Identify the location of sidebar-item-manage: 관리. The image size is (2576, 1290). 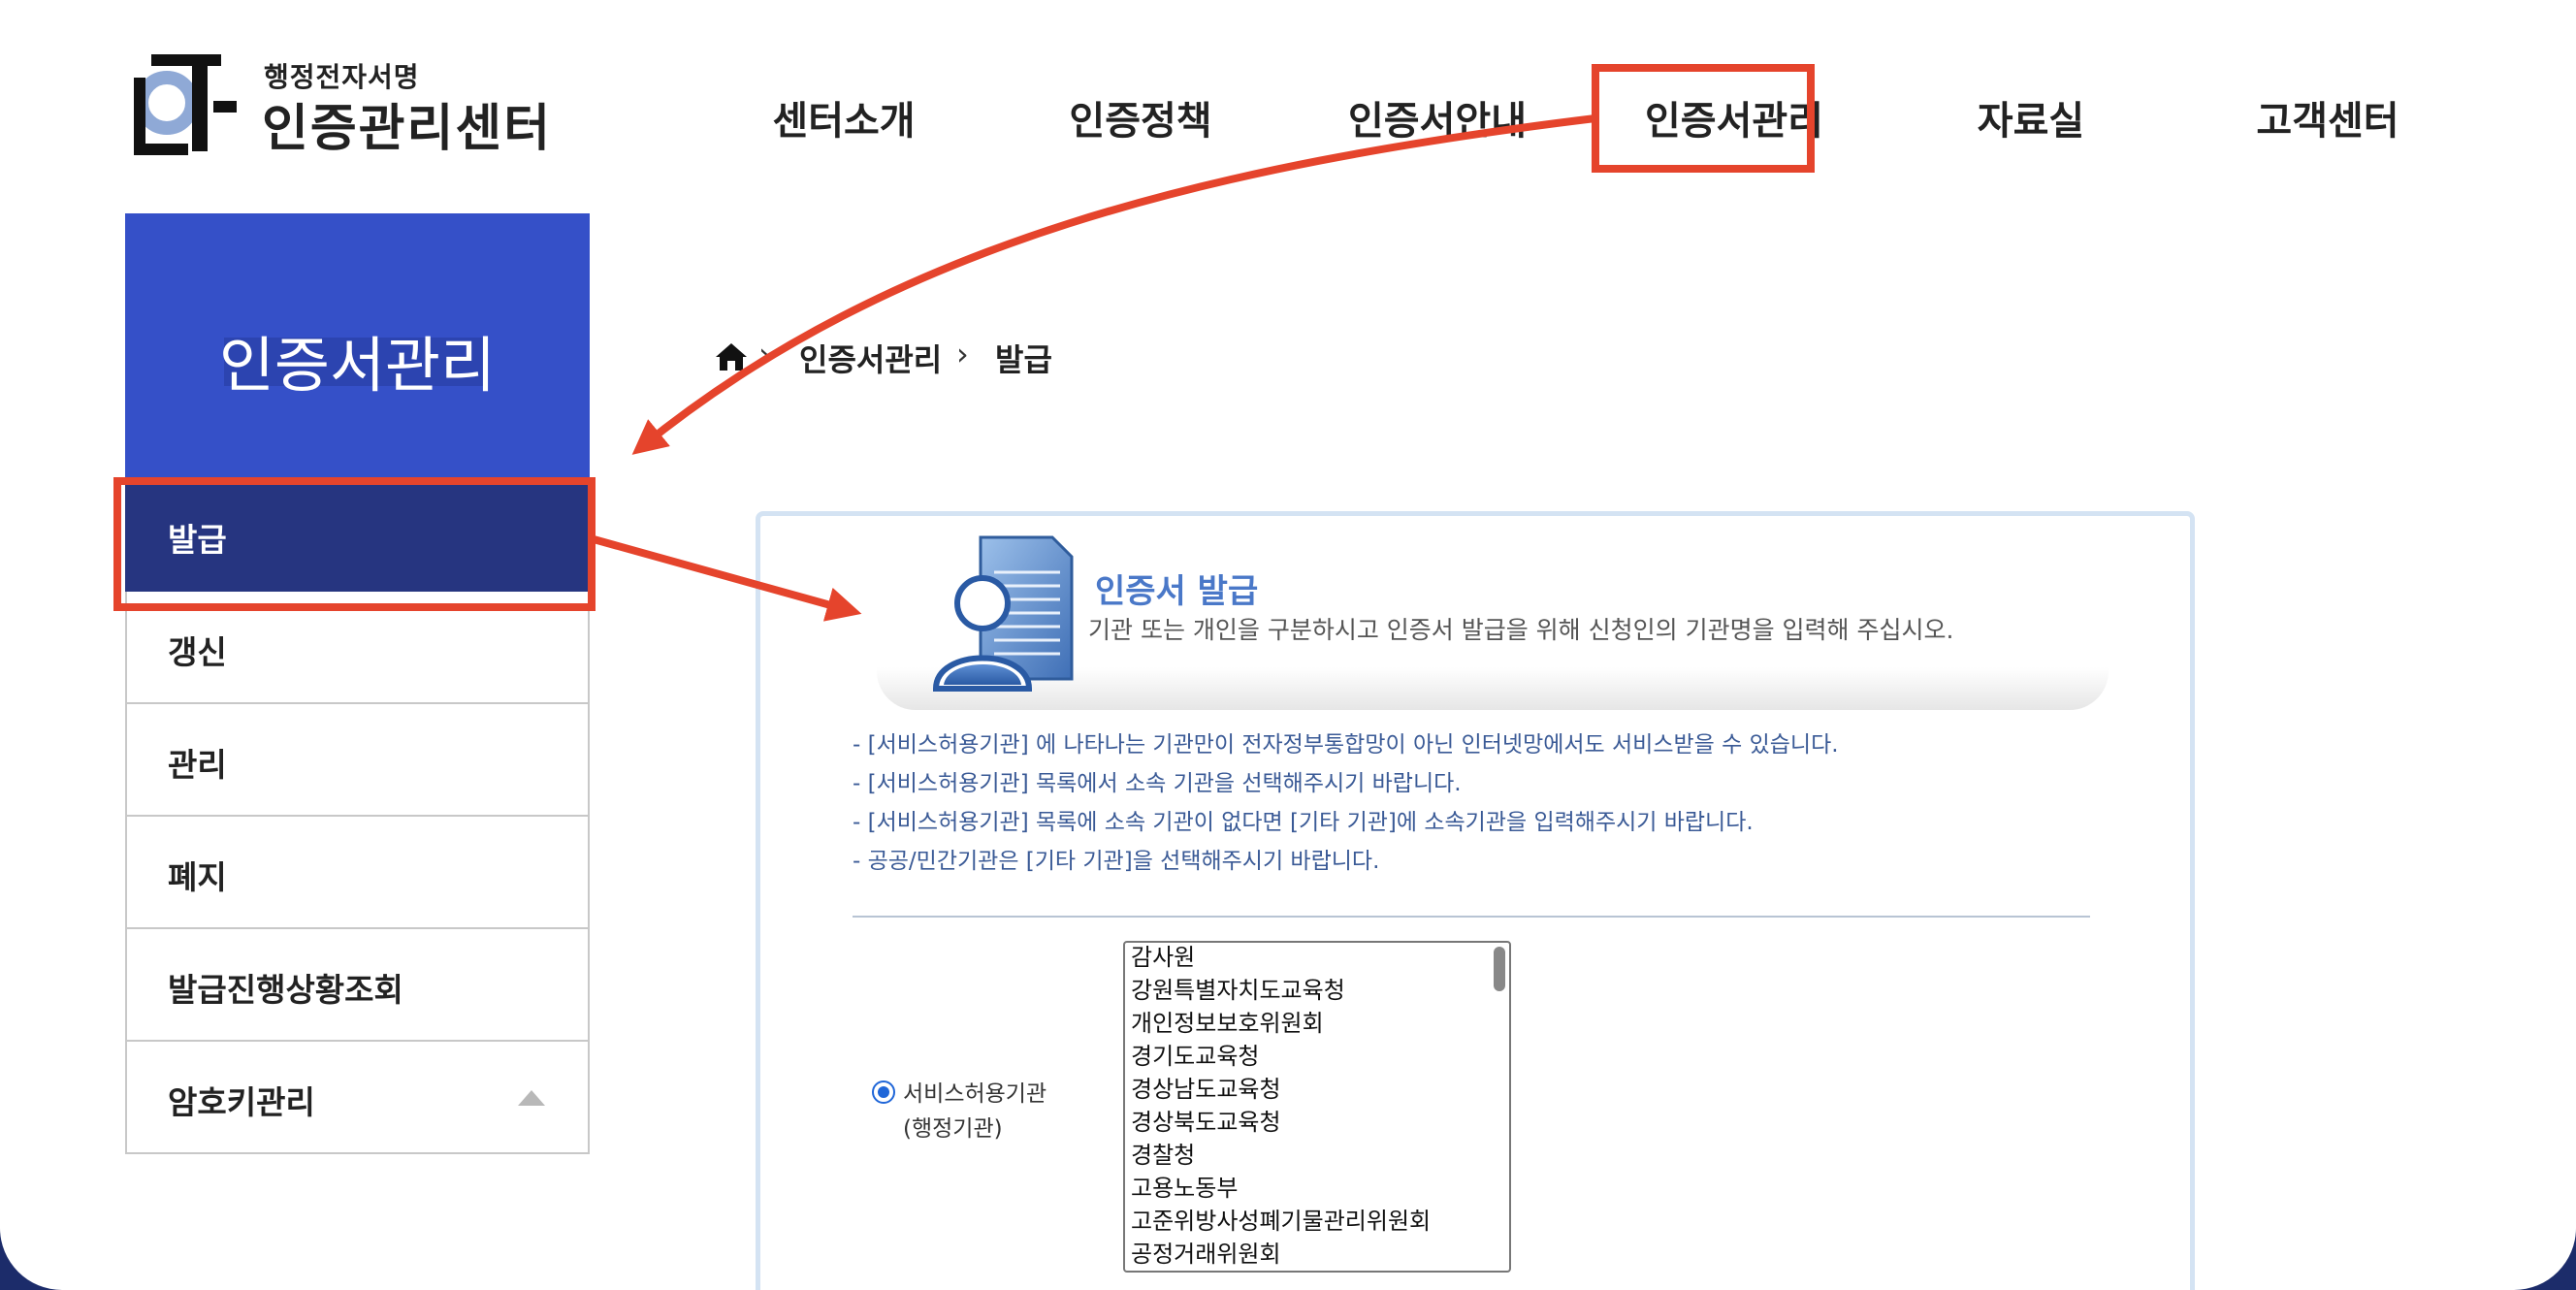
(357, 761).